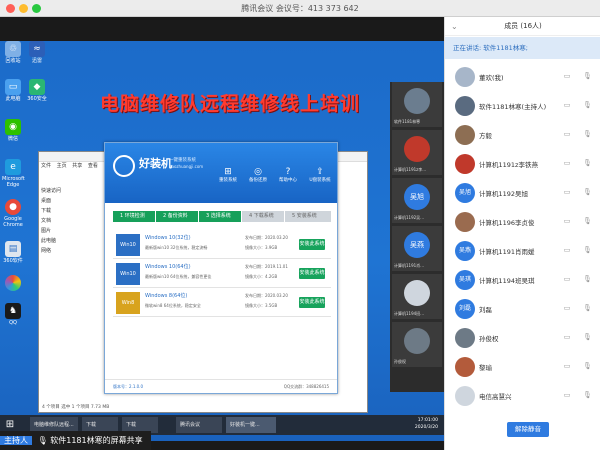  I want to click on desktop-icon-qq: ♞ QQ, so click(13, 314).